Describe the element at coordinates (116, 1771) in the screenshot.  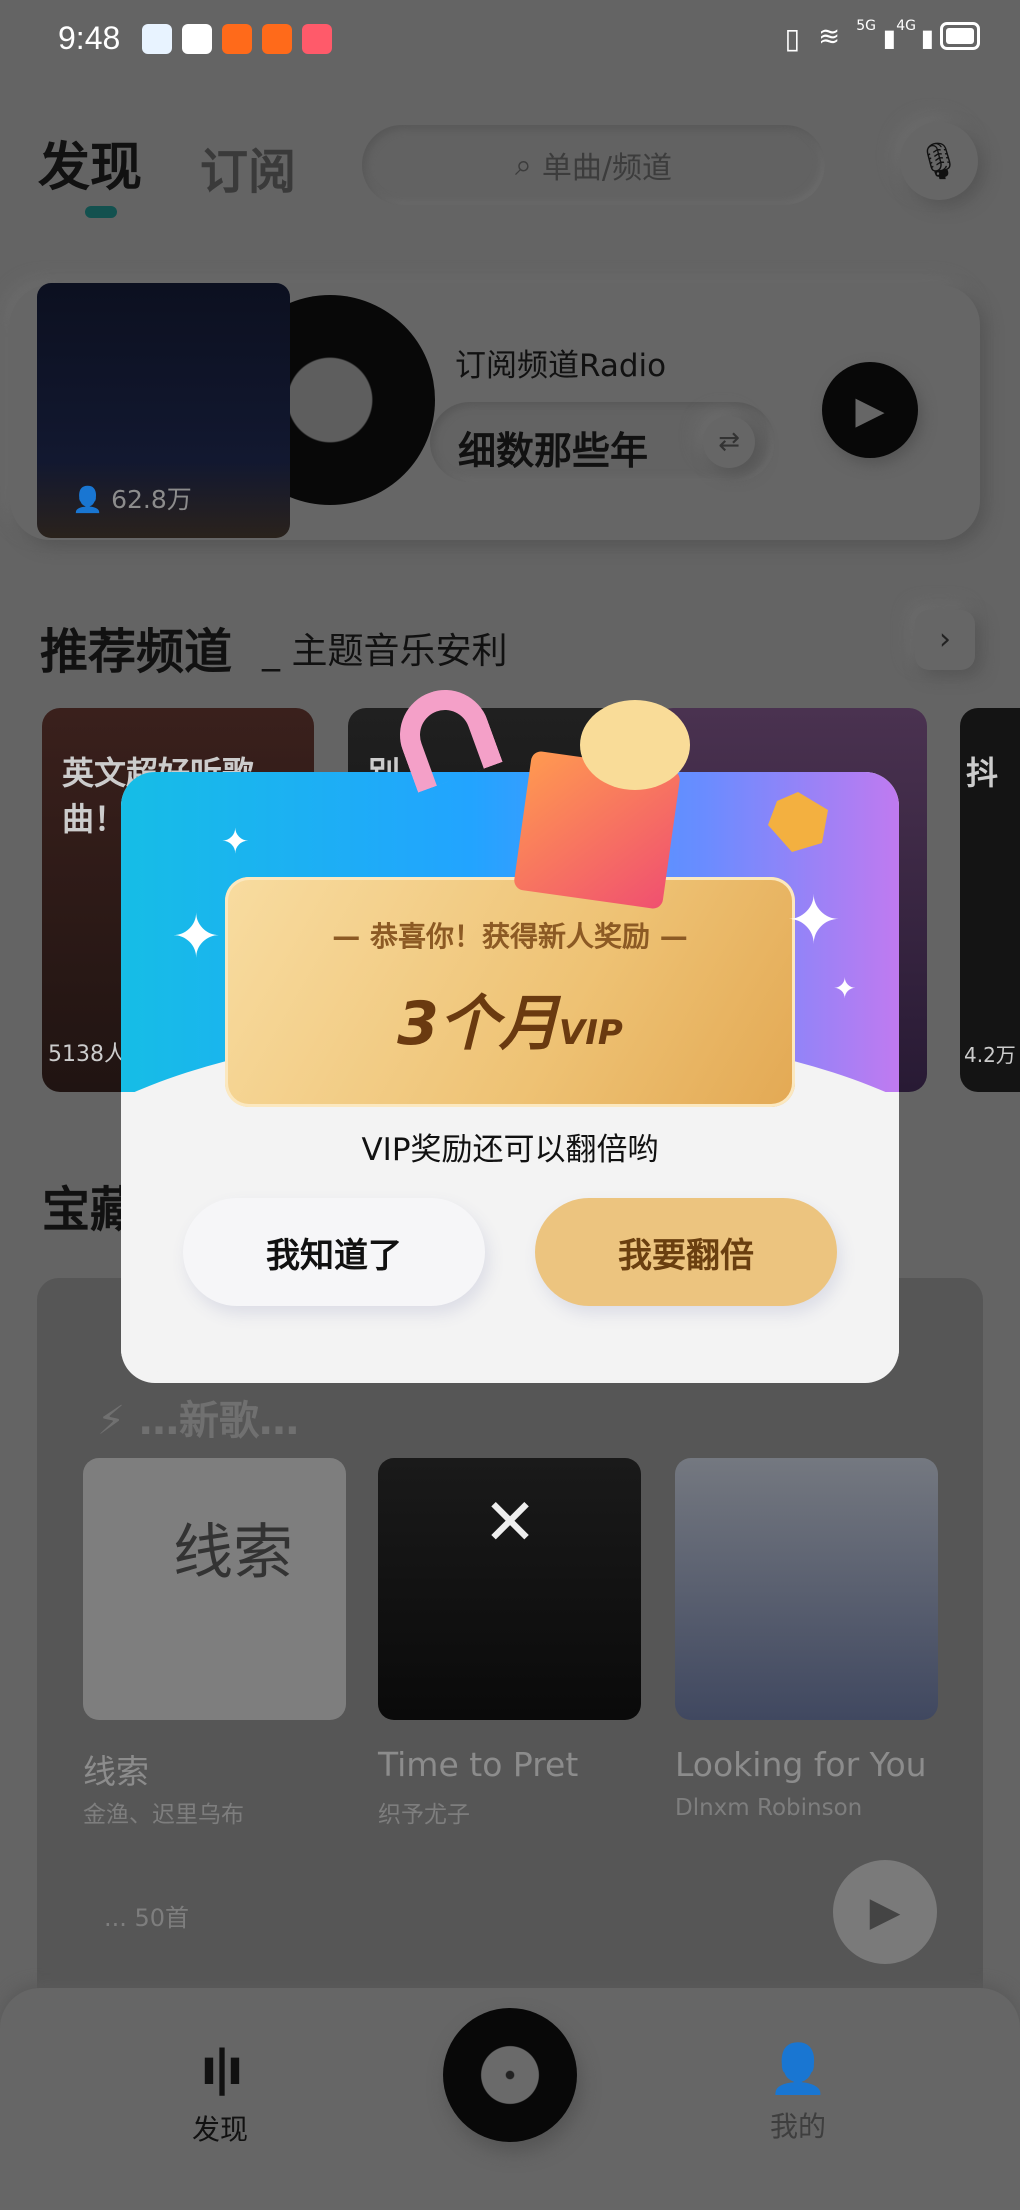
I see `track-title: 线索` at that location.